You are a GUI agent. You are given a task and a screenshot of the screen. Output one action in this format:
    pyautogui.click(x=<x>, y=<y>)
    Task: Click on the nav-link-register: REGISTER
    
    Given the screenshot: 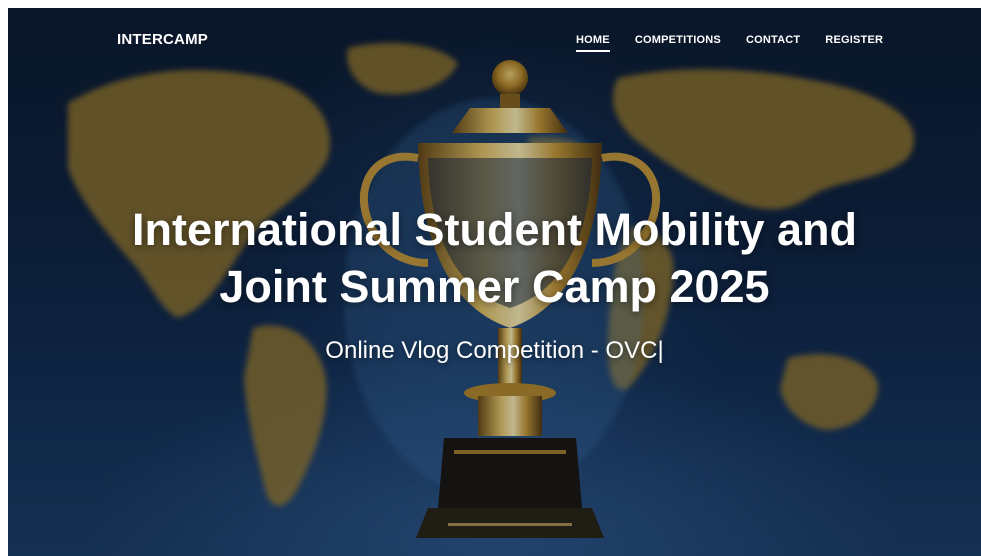 What is the action you would take?
    pyautogui.click(x=854, y=43)
    